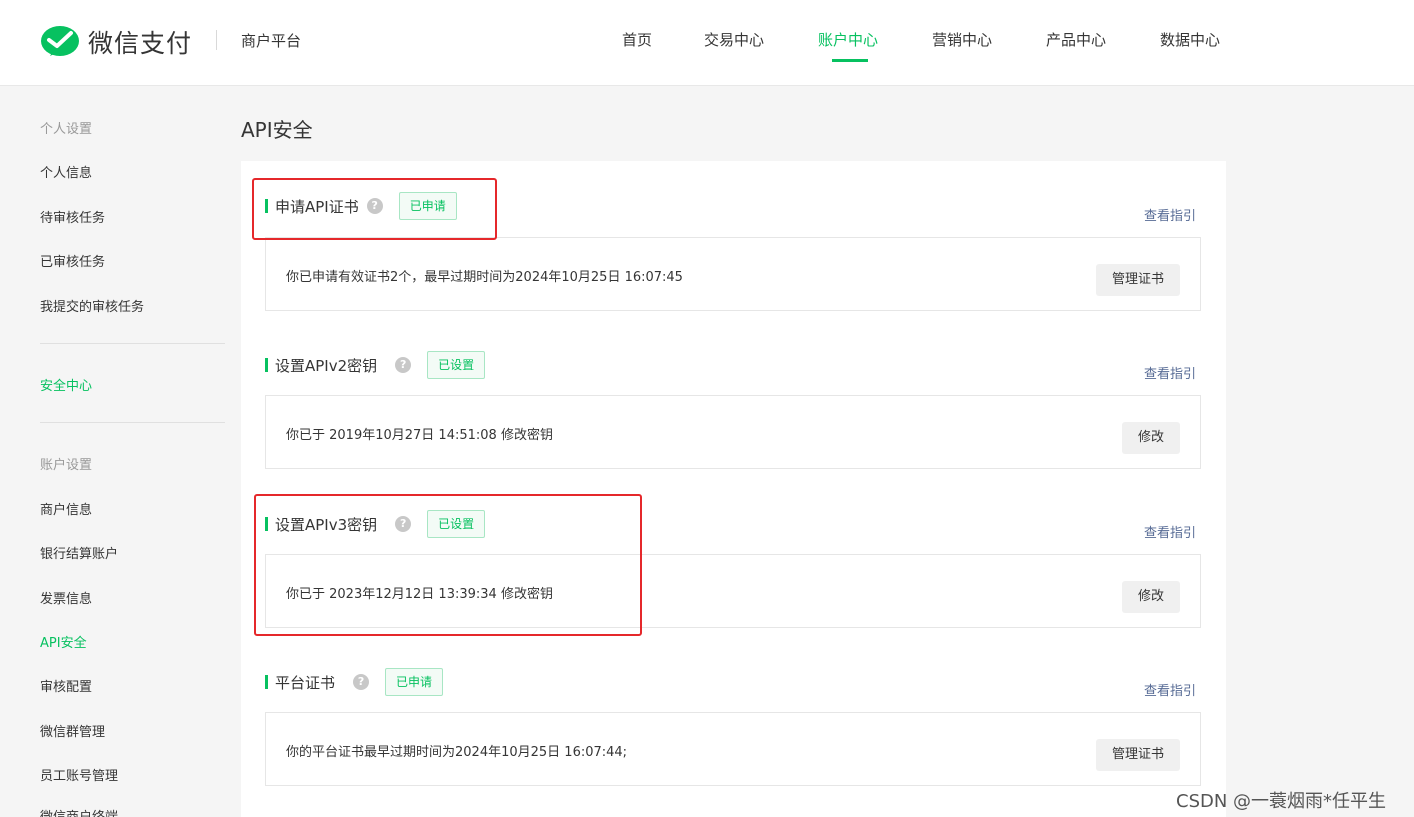 The height and width of the screenshot is (817, 1414). I want to click on sidebar-item-invoice-info: 发票信息, so click(66, 597).